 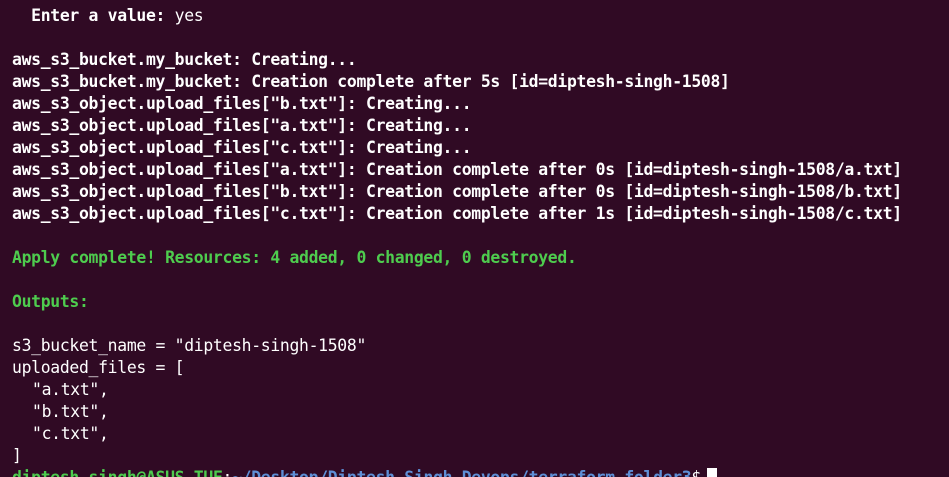 I want to click on output-file-item: "a.txt",, so click(x=70, y=389).